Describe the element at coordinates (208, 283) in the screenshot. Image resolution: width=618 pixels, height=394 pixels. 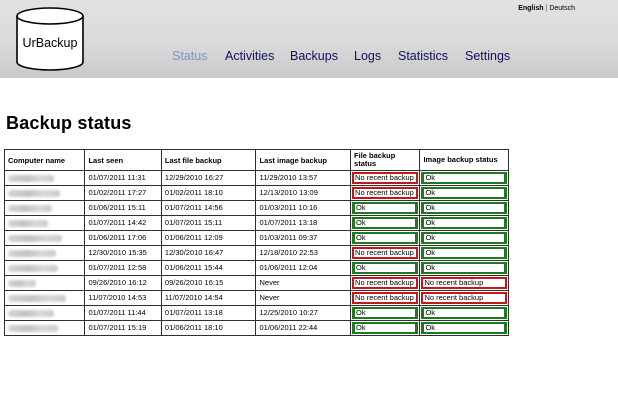
I see `last-file-backup-cell: 09/26/2010 16:15` at that location.